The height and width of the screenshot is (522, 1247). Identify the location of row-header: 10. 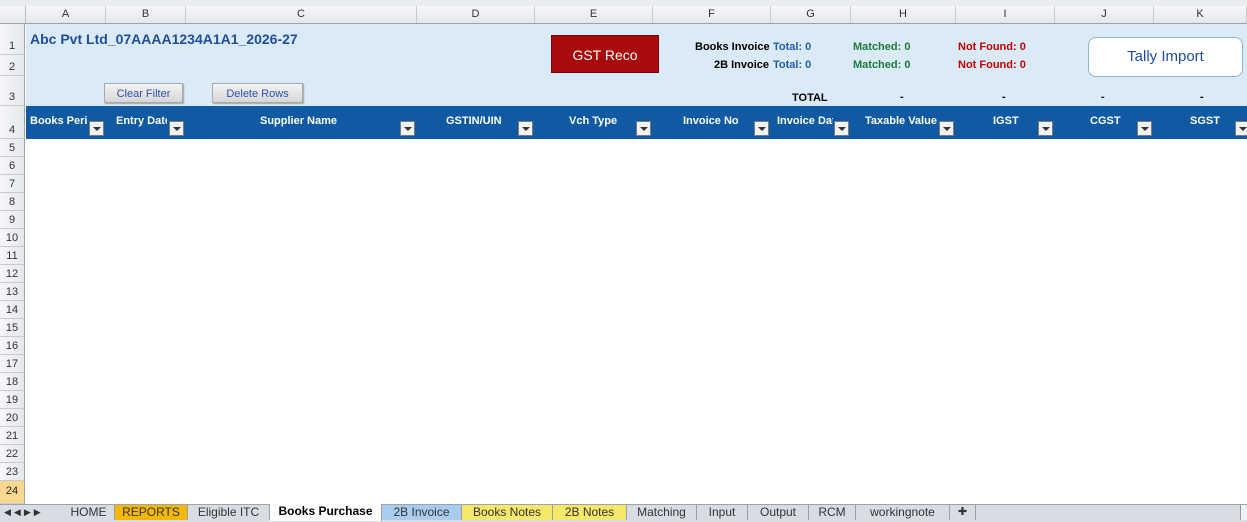
(12, 238).